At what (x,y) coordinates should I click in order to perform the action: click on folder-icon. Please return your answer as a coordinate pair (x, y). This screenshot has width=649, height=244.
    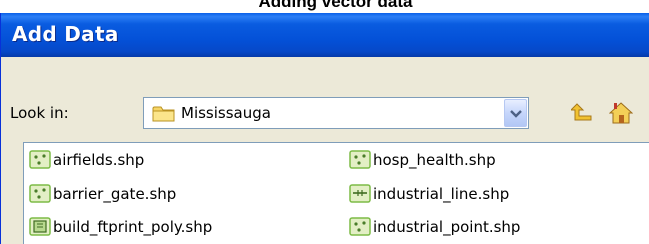
    Looking at the image, I should click on (164, 116).